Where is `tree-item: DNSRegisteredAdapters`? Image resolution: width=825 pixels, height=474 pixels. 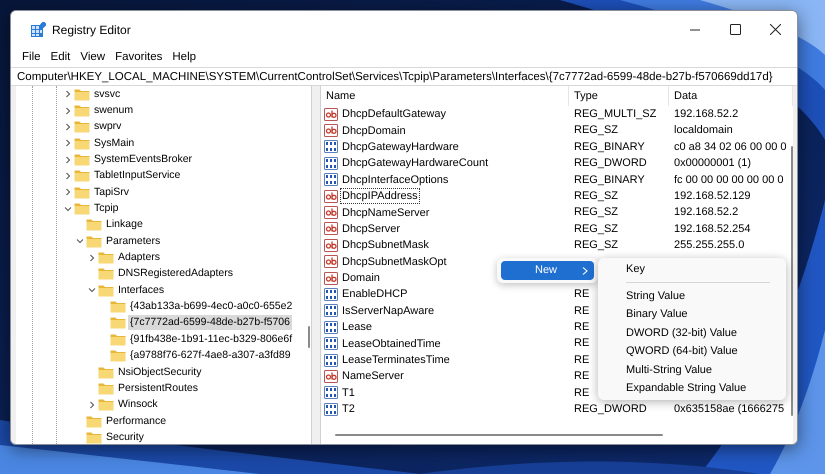
tree-item: DNSRegisteredAdapters is located at coordinates (175, 274).